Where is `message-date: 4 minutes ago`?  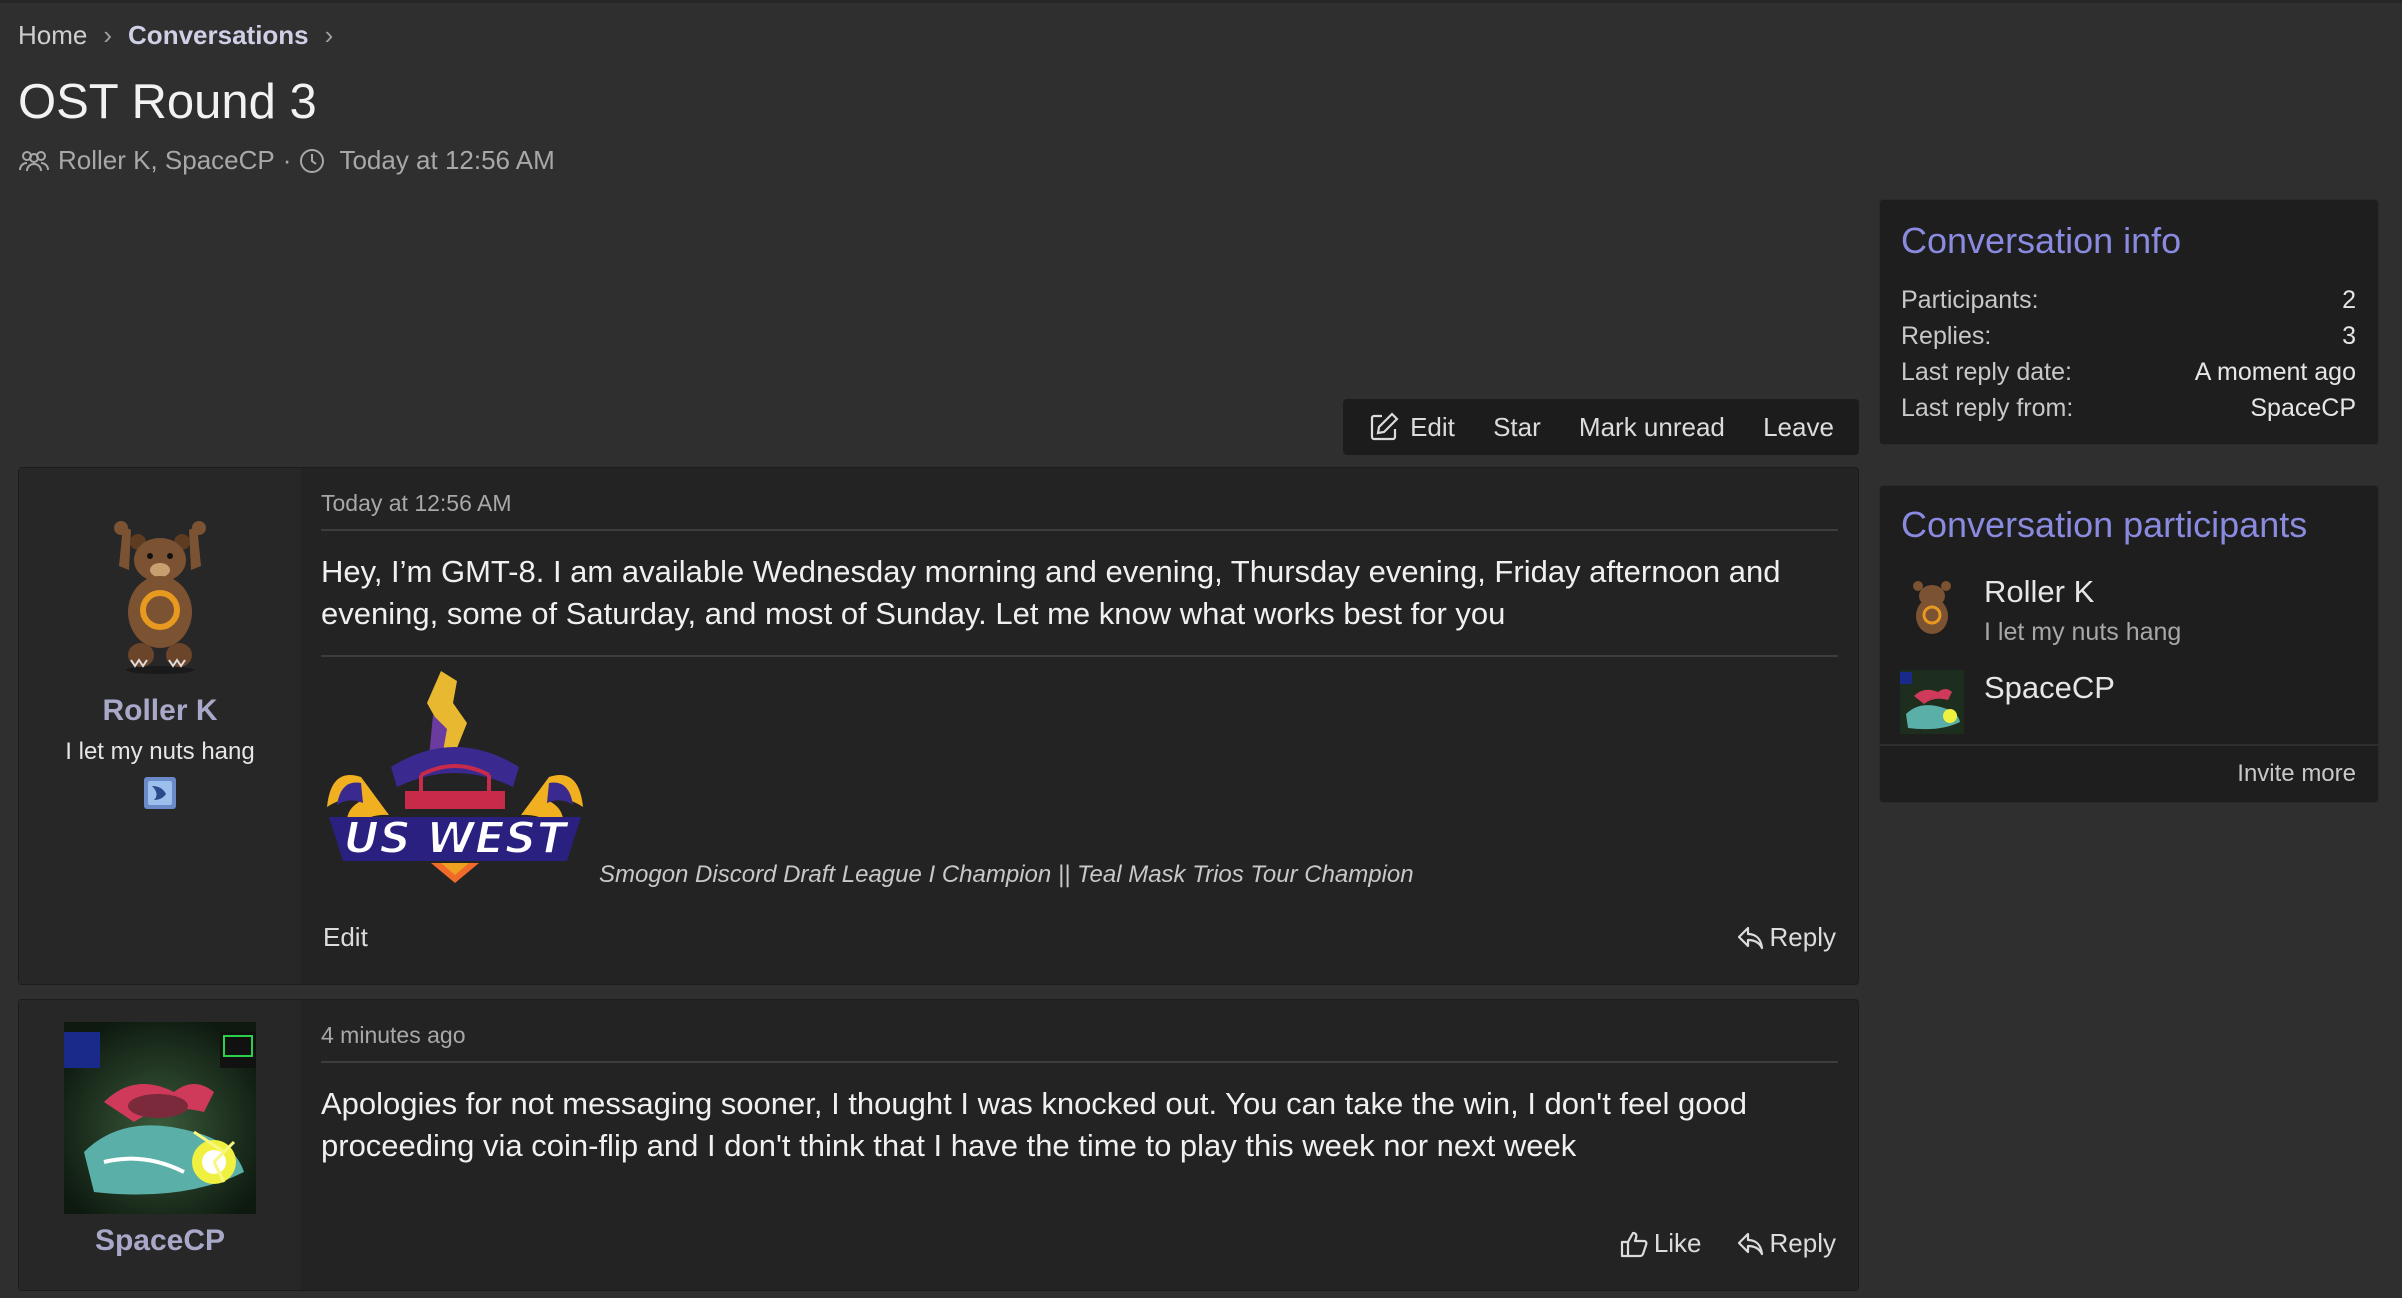 message-date: 4 minutes ago is located at coordinates (1079, 1042).